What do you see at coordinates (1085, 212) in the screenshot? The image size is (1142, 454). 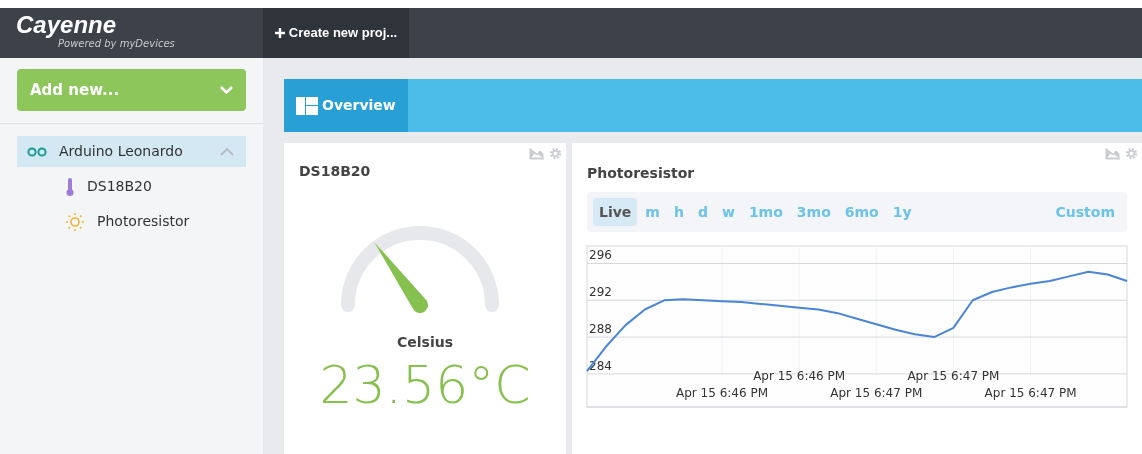 I see `custom-range-button: Custom` at bounding box center [1085, 212].